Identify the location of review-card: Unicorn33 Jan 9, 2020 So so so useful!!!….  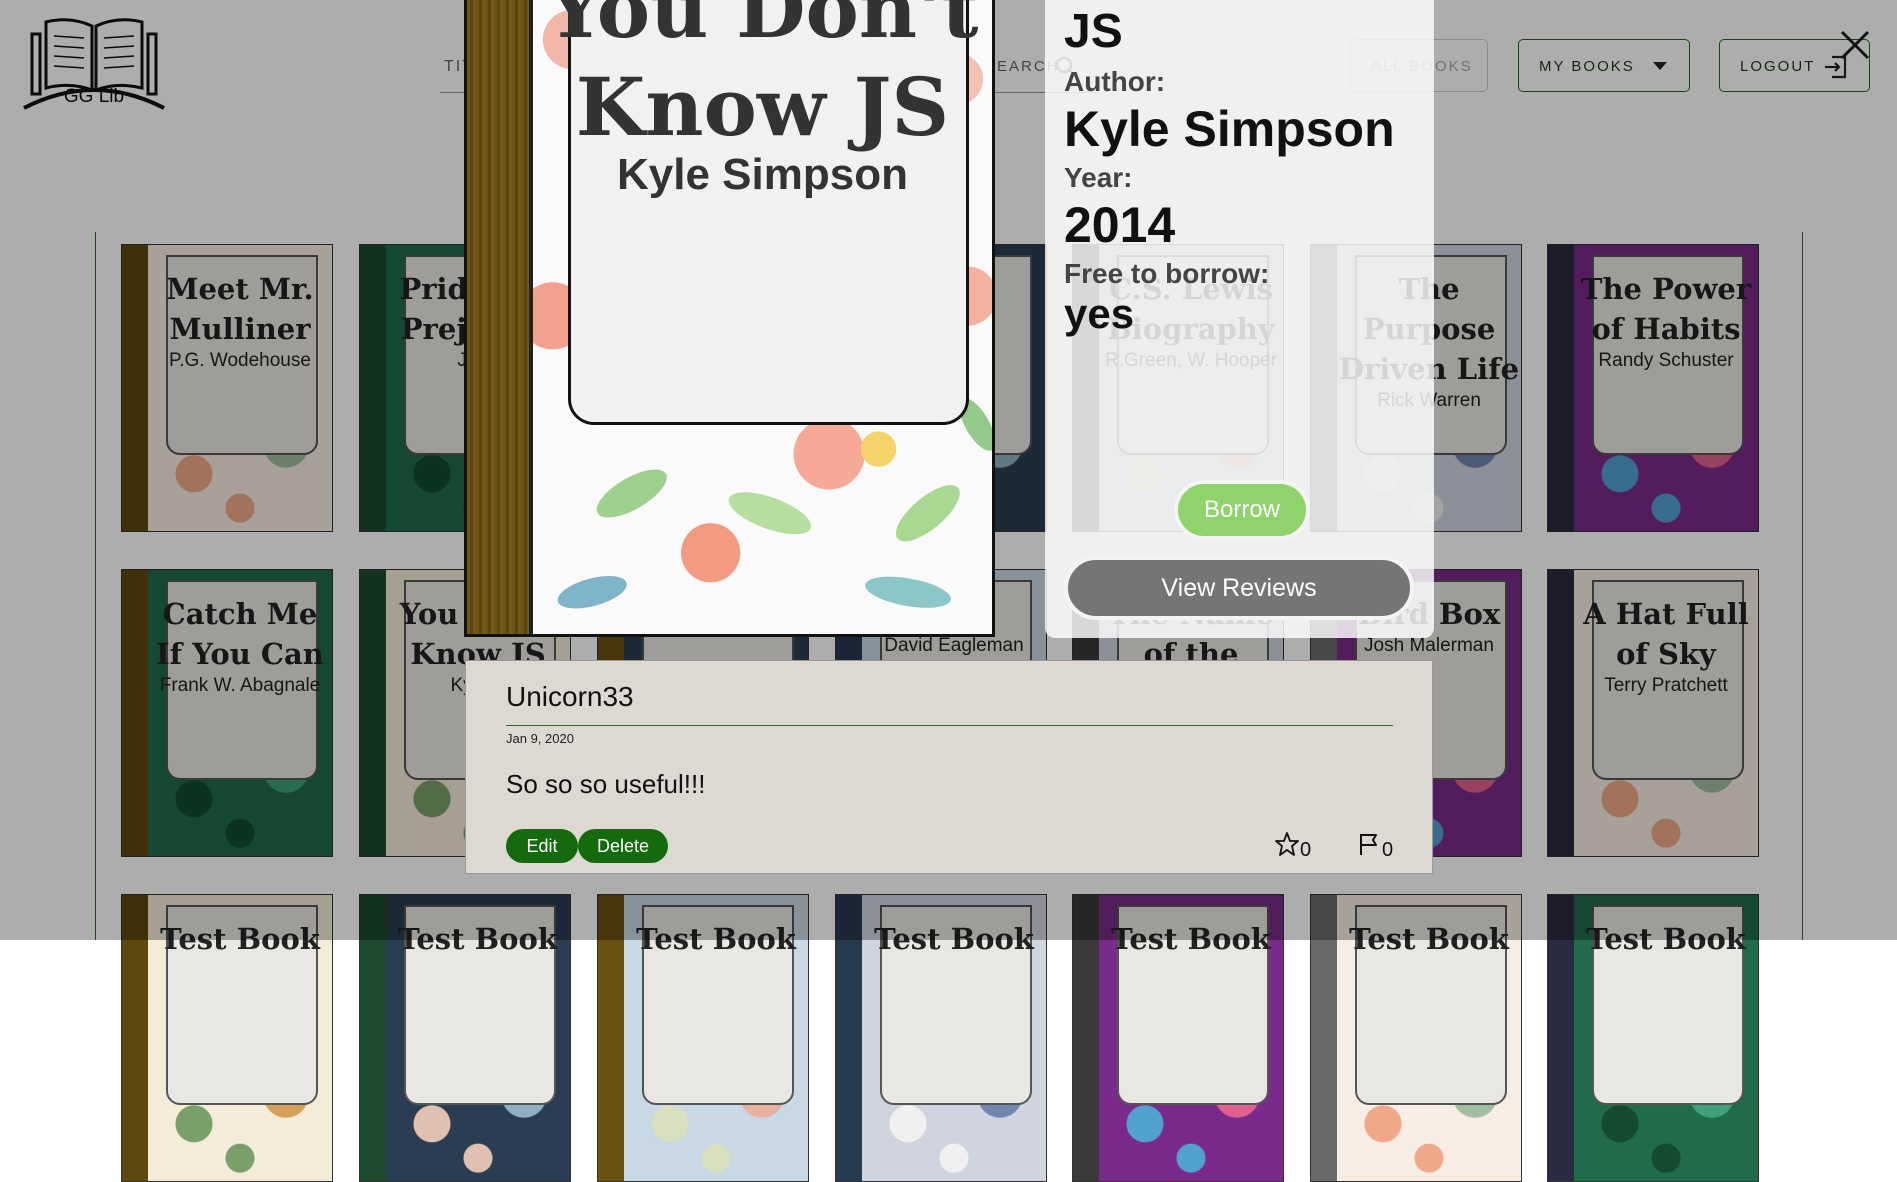
(949, 767).